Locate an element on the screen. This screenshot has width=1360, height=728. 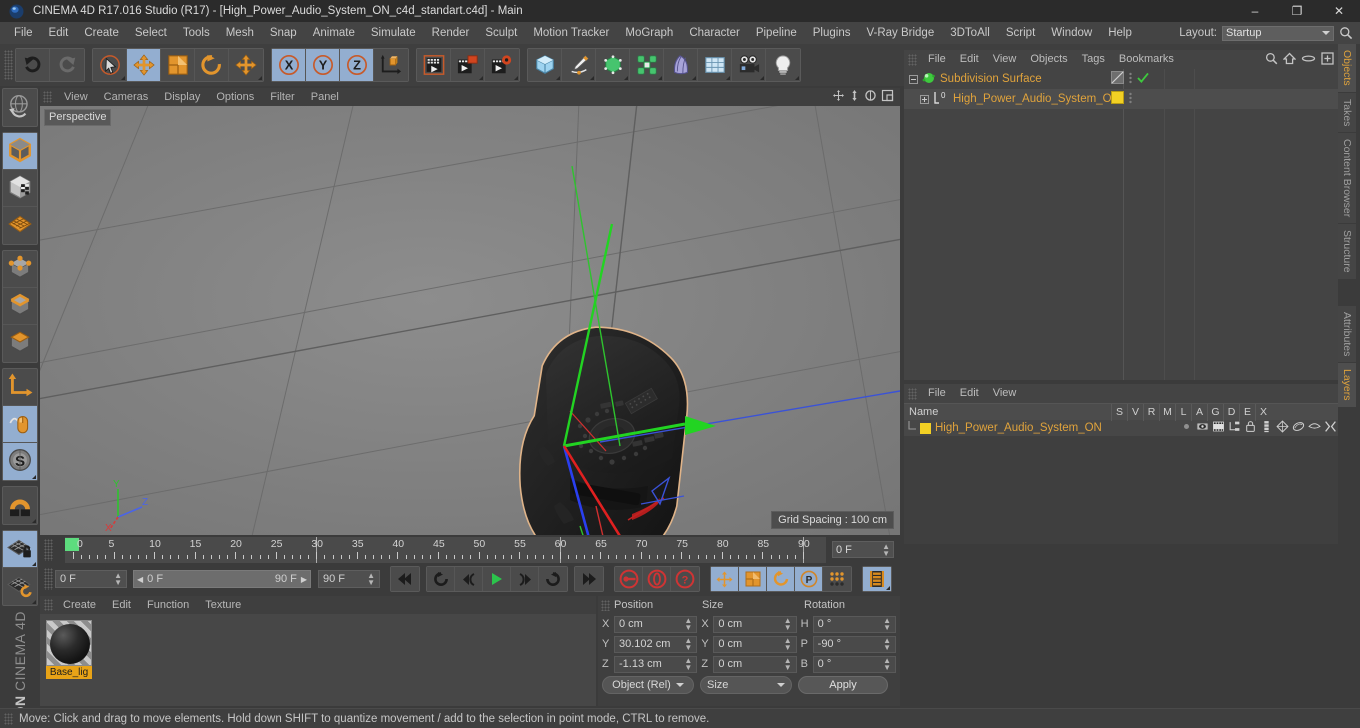
menu-item-select: Select is located at coordinates (151, 33).